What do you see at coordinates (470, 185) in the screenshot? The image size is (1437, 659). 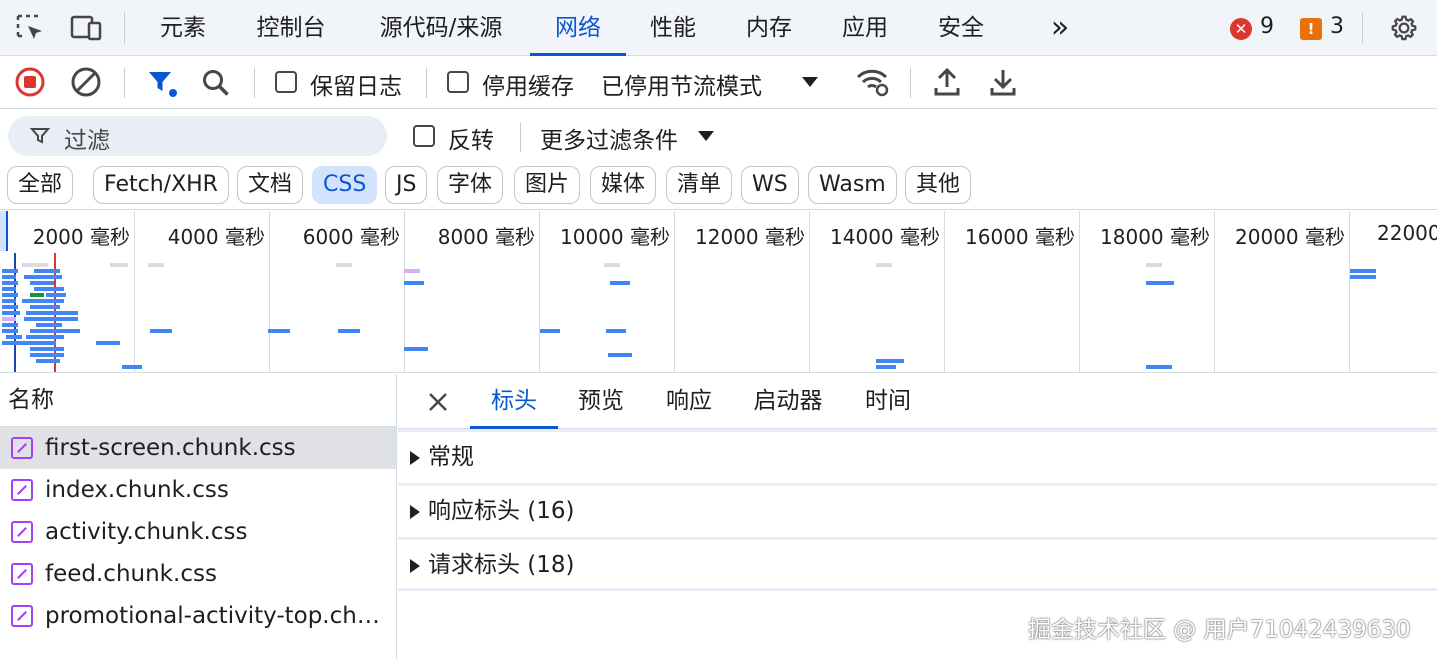 I see `chip-font: 字体` at bounding box center [470, 185].